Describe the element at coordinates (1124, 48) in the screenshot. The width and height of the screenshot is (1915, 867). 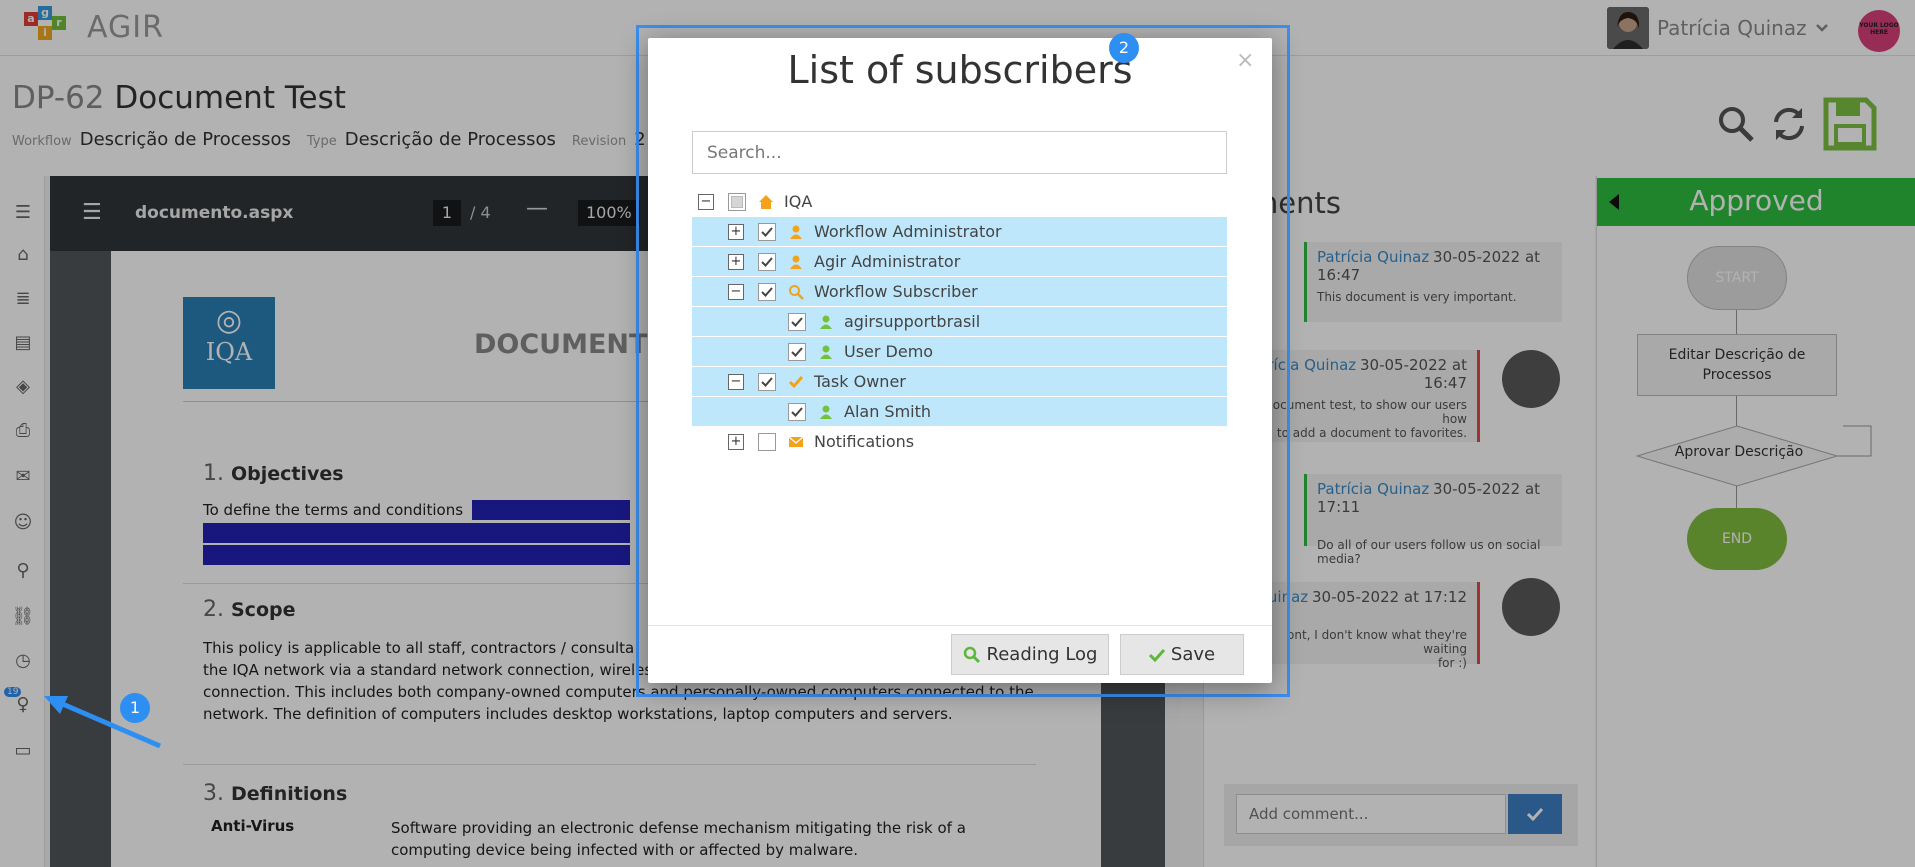
I see `annotation-badge: 2` at that location.